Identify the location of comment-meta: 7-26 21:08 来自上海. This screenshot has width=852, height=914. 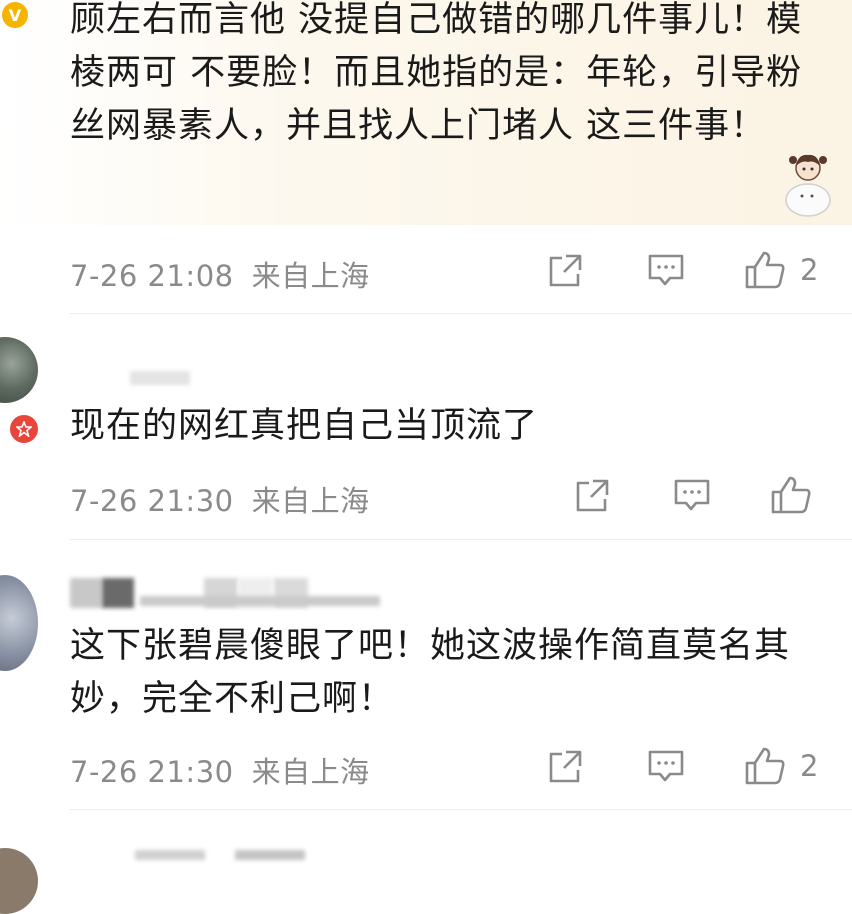
(220, 274).